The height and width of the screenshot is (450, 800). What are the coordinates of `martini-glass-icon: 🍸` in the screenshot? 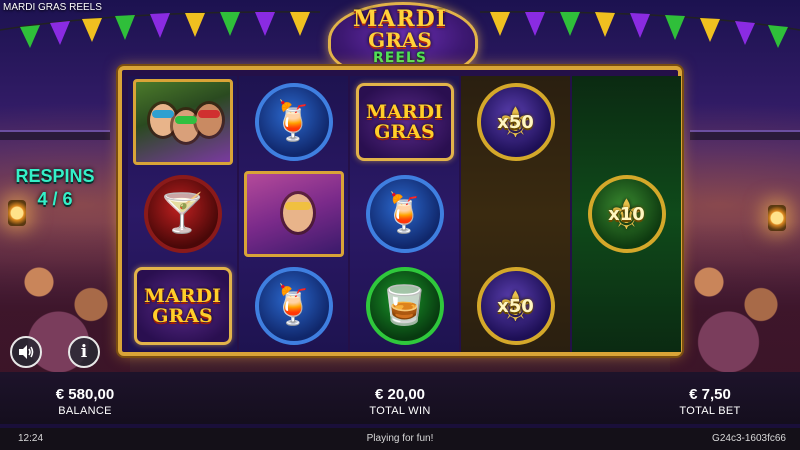 It's located at (182, 214).